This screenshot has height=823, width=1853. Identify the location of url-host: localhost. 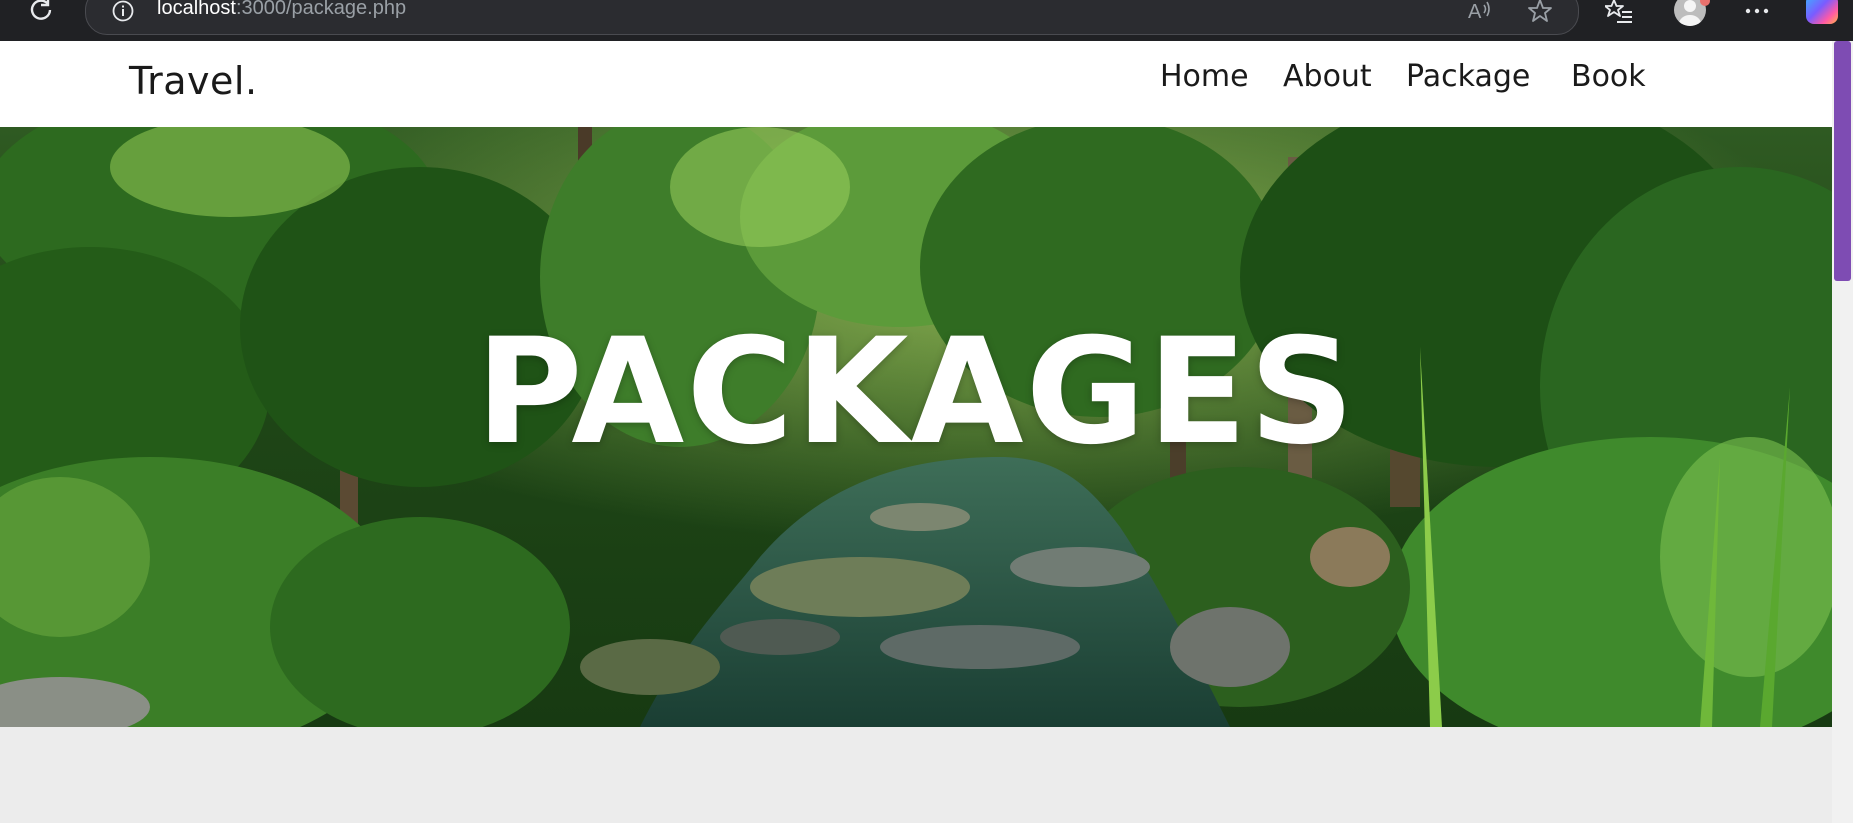
(196, 9).